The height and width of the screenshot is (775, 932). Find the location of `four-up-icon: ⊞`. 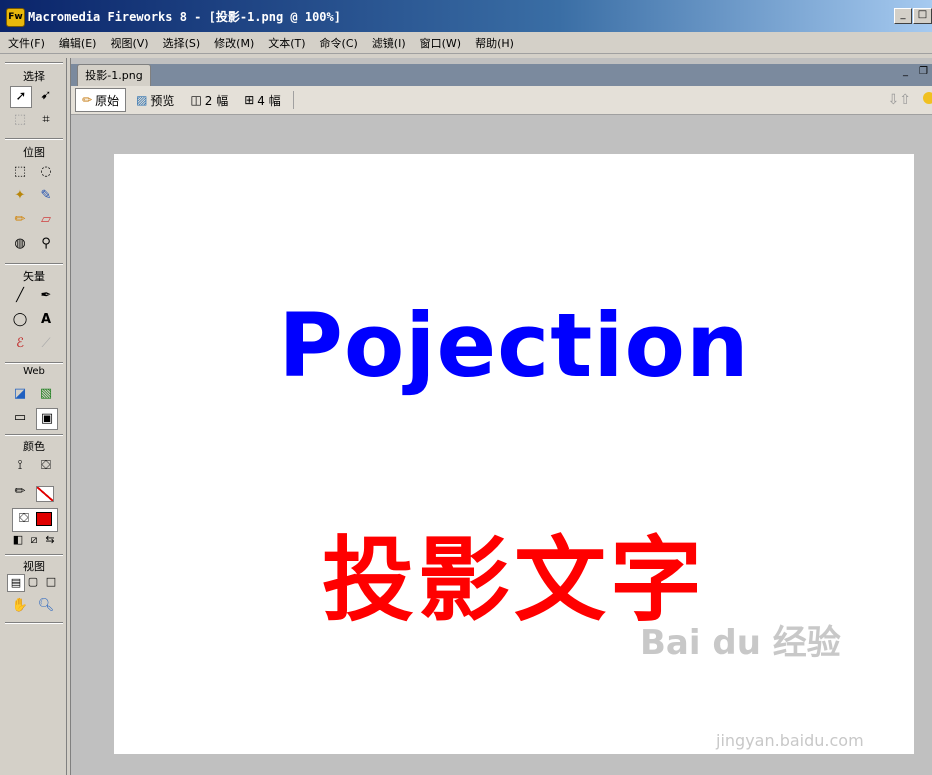

four-up-icon: ⊞ is located at coordinates (249, 100).